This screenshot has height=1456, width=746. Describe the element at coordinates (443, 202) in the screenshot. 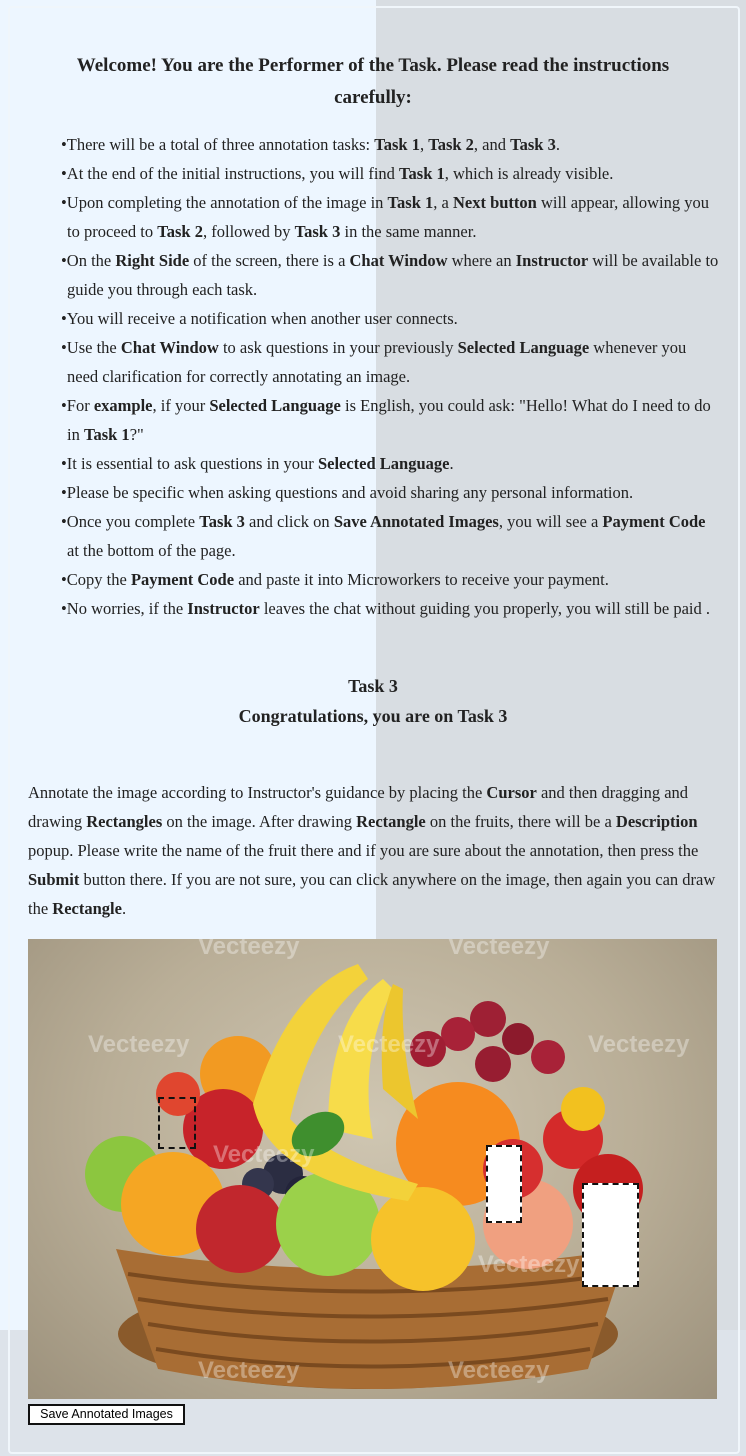

I see `instruction-text: , a` at that location.